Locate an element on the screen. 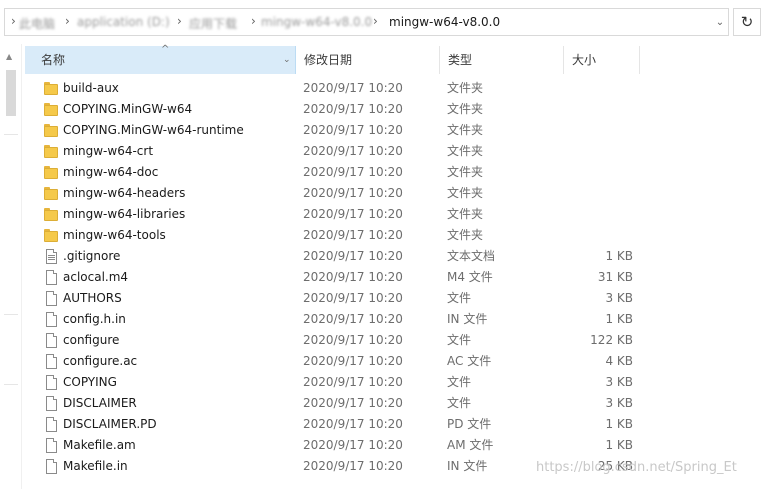  file-name: COPYING is located at coordinates (90, 382).